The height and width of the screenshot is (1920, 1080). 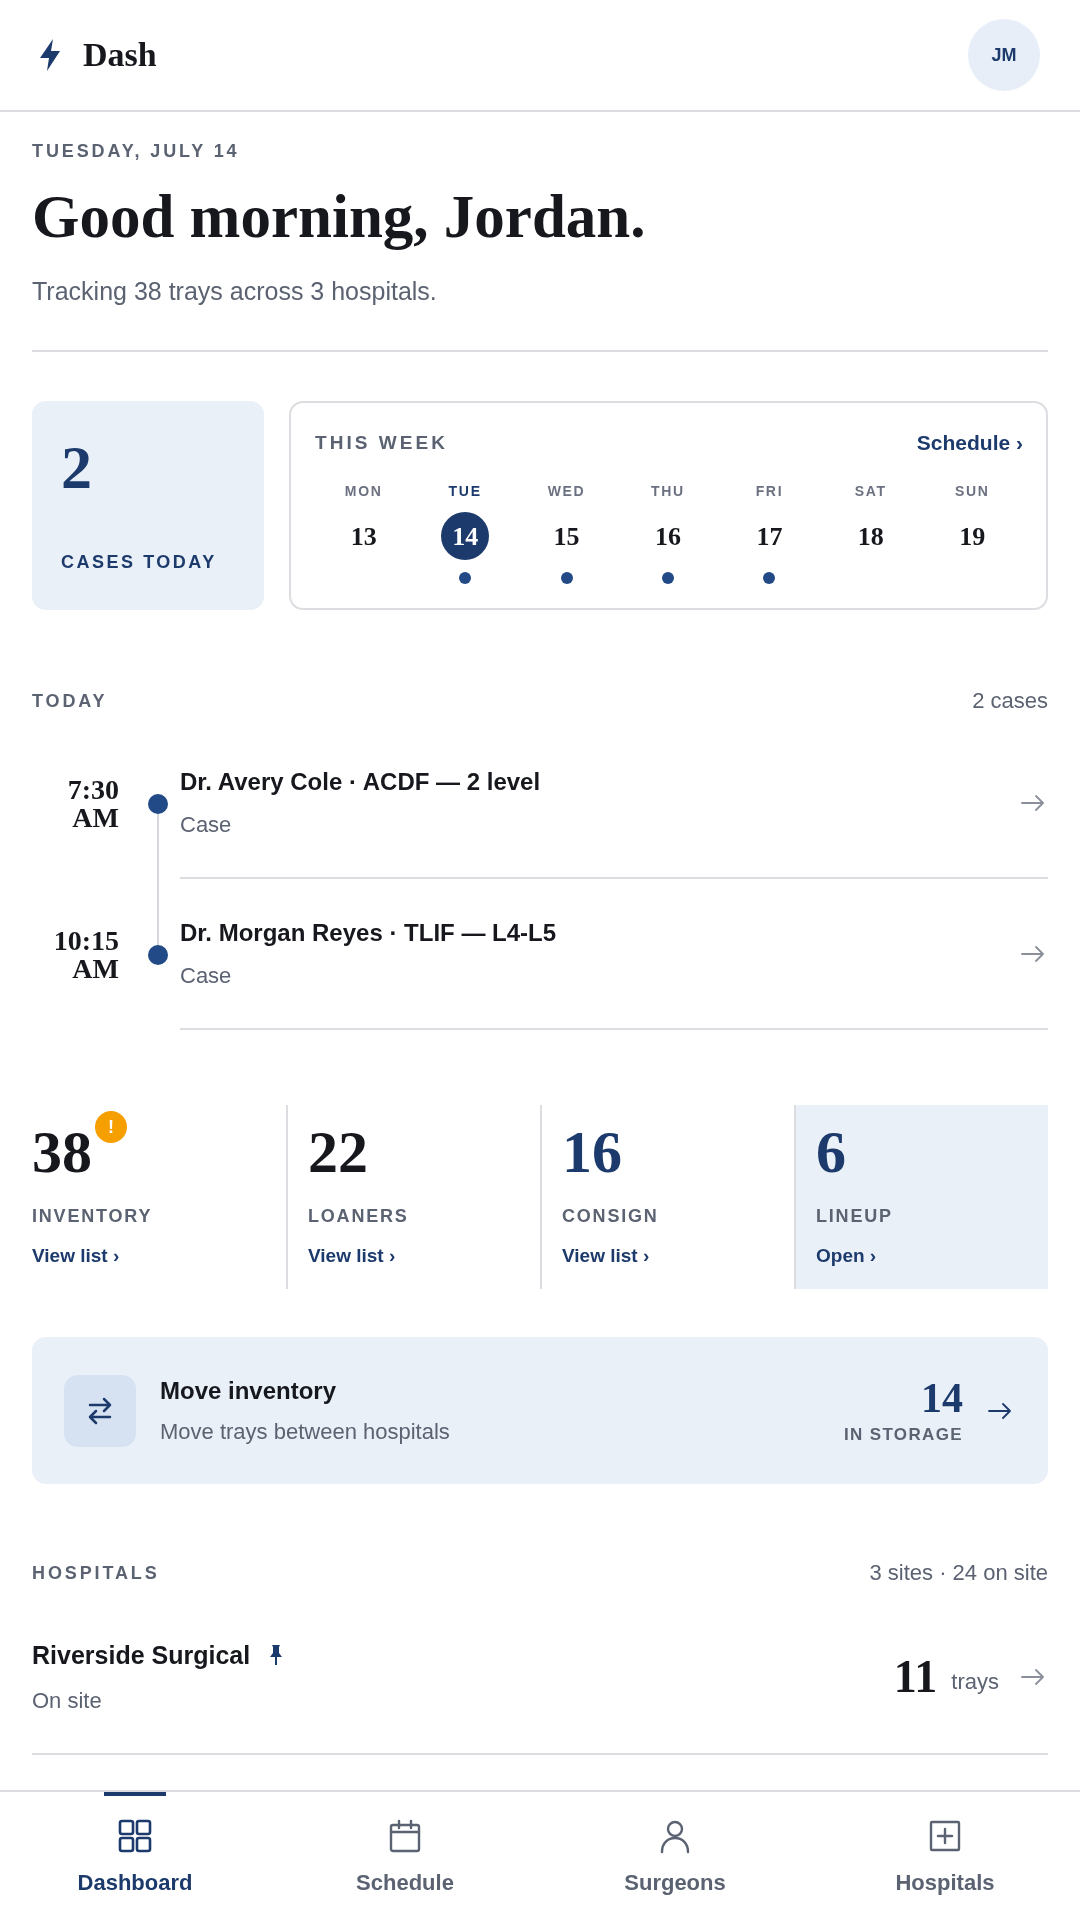 What do you see at coordinates (339, 217) in the screenshot?
I see `greeting-title: Good morning, Jordan.` at bounding box center [339, 217].